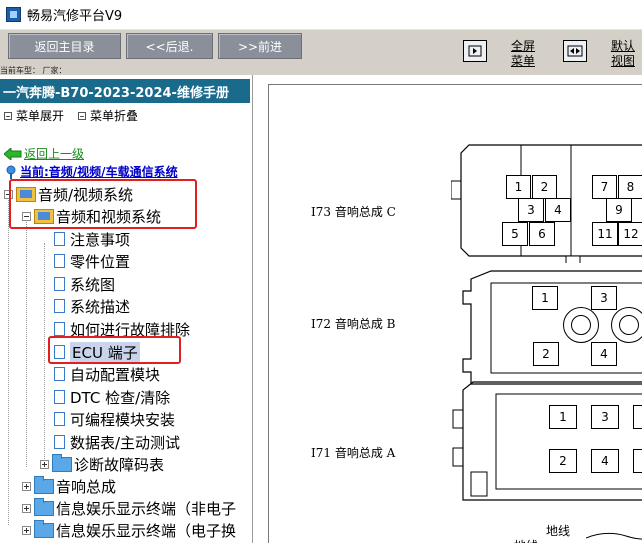 This screenshot has width=642, height=543. What do you see at coordinates (604, 298) in the screenshot?
I see `pin-b-3: 3` at bounding box center [604, 298].